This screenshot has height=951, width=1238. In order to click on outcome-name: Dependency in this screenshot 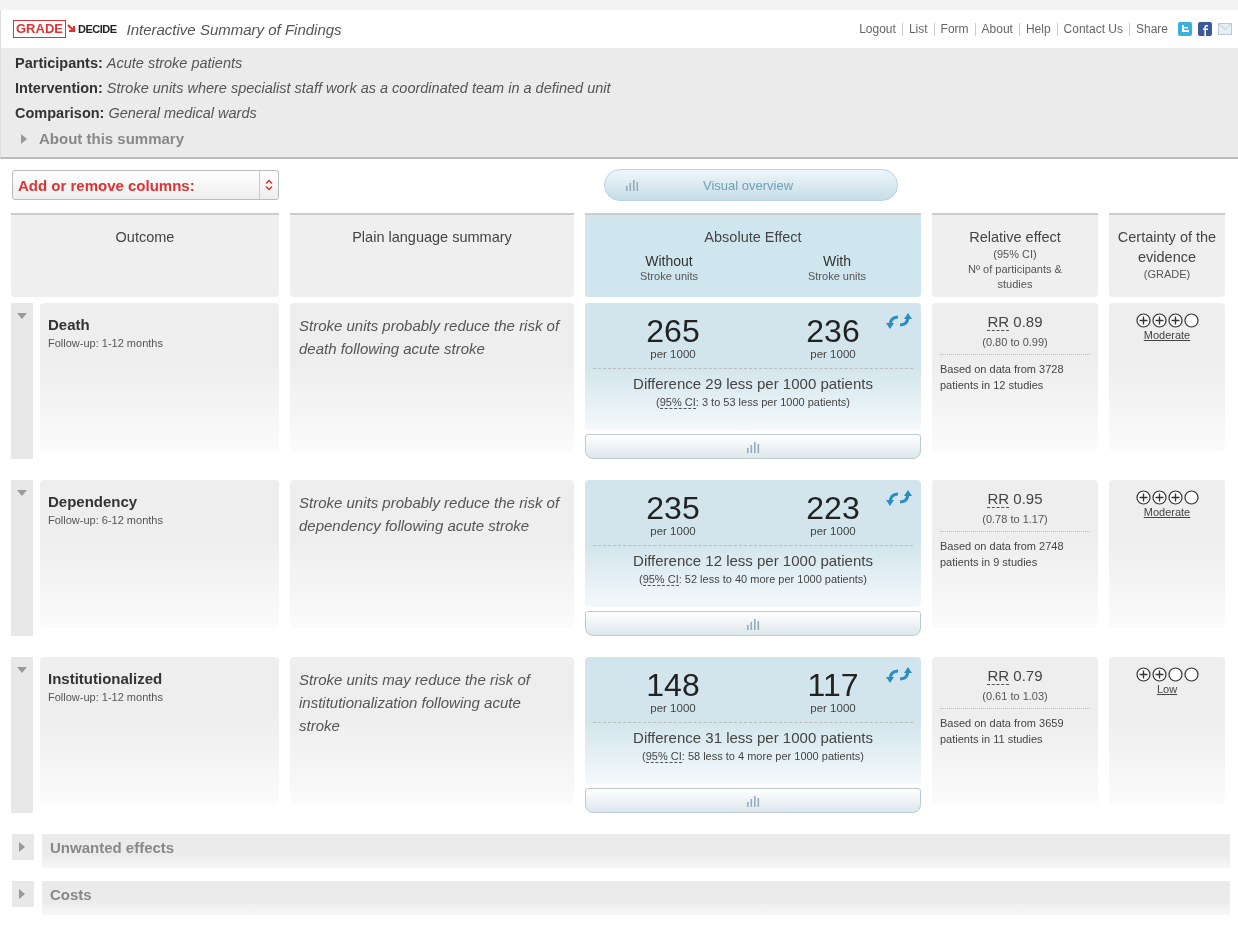, I will do `click(93, 501)`.